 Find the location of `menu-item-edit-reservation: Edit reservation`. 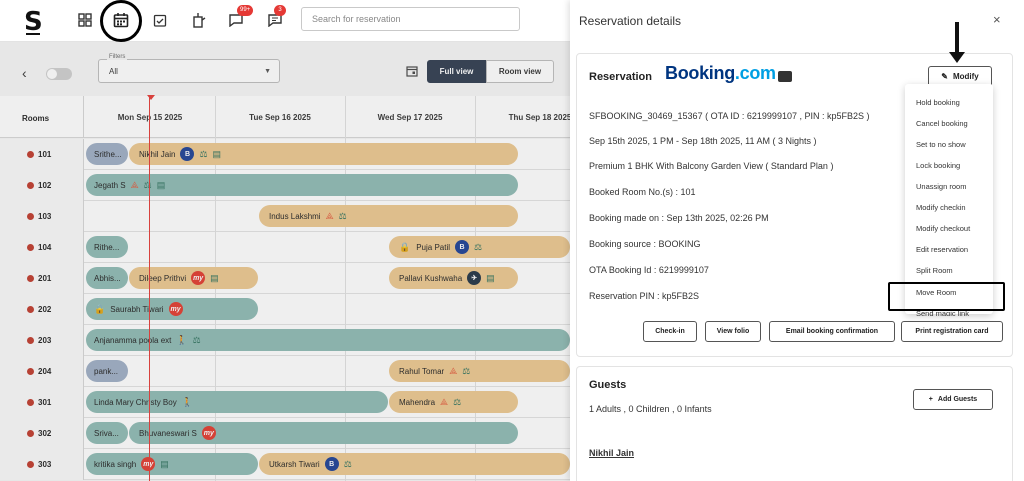

menu-item-edit-reservation: Edit reservation is located at coordinates (942, 249).